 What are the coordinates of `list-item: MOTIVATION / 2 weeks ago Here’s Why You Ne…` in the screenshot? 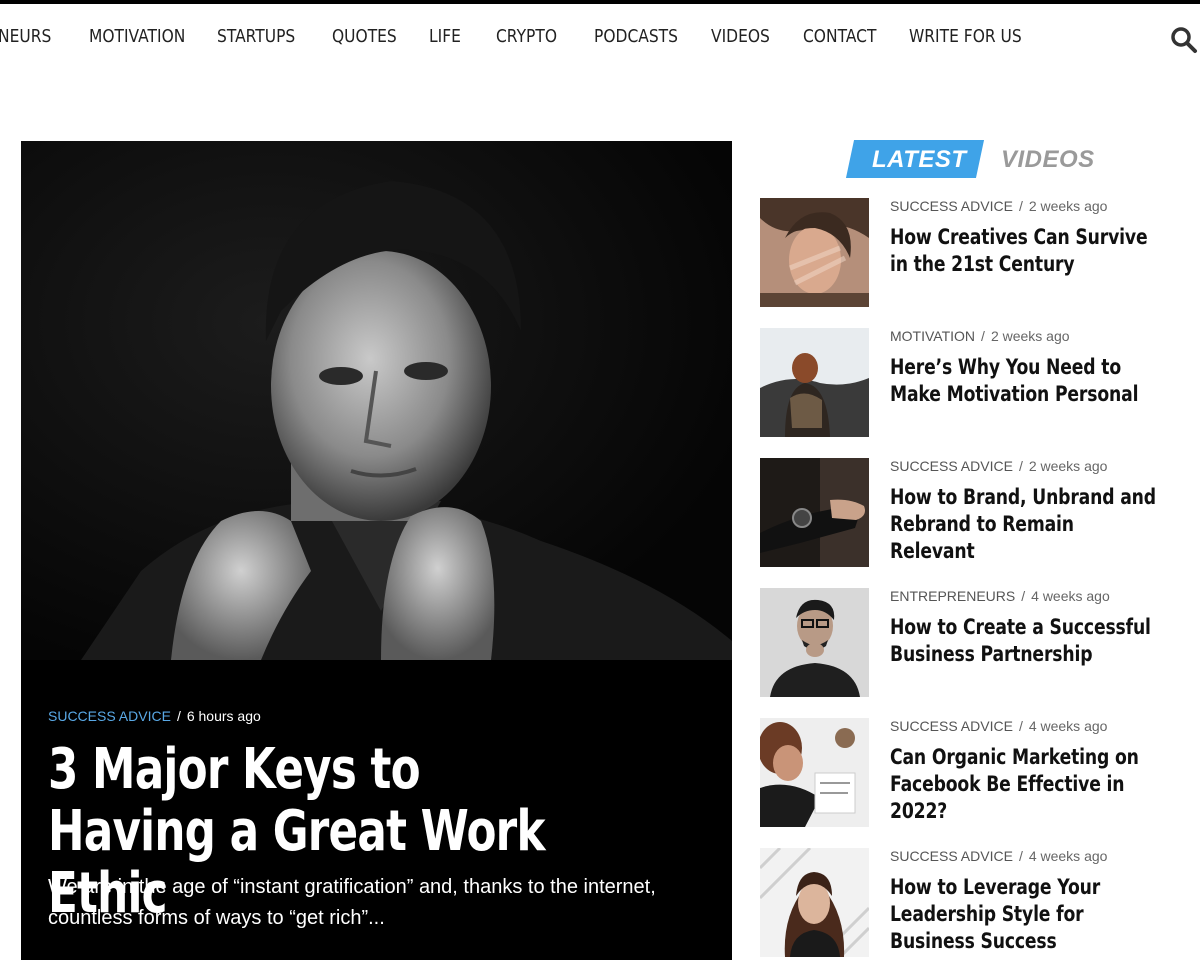 It's located at (975, 384).